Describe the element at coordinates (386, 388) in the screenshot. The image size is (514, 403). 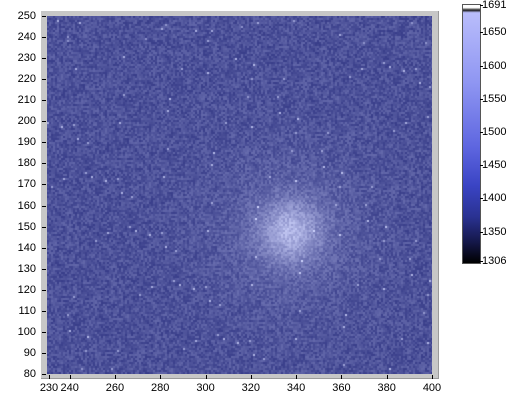
I see `x-tick-label: 380` at that location.